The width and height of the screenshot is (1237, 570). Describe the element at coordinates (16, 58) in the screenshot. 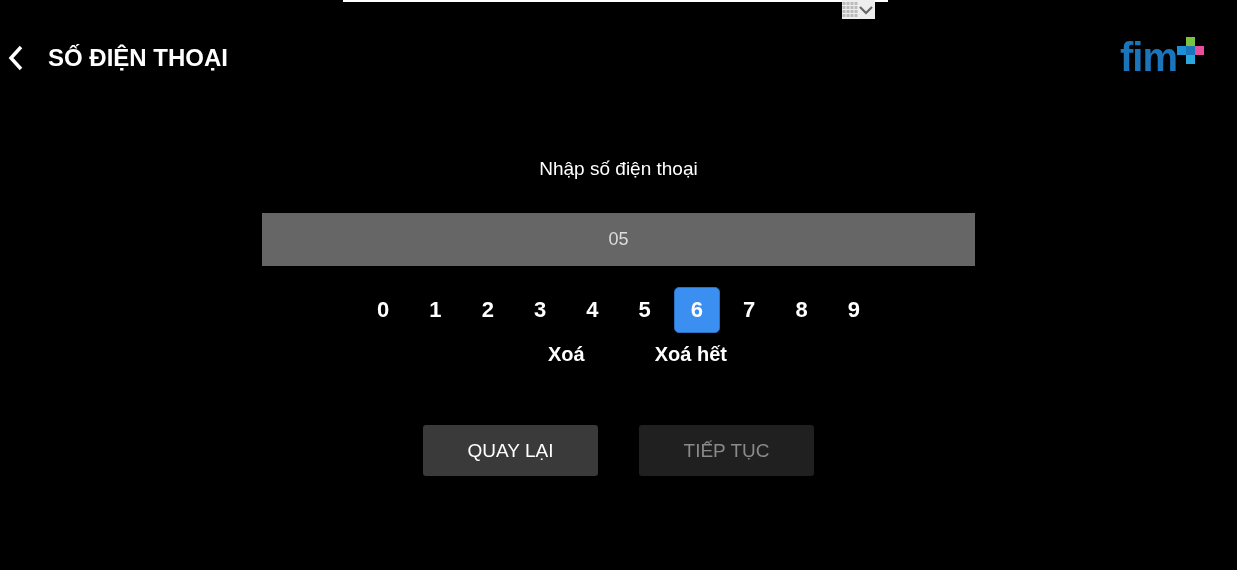

I see `back-icon` at that location.